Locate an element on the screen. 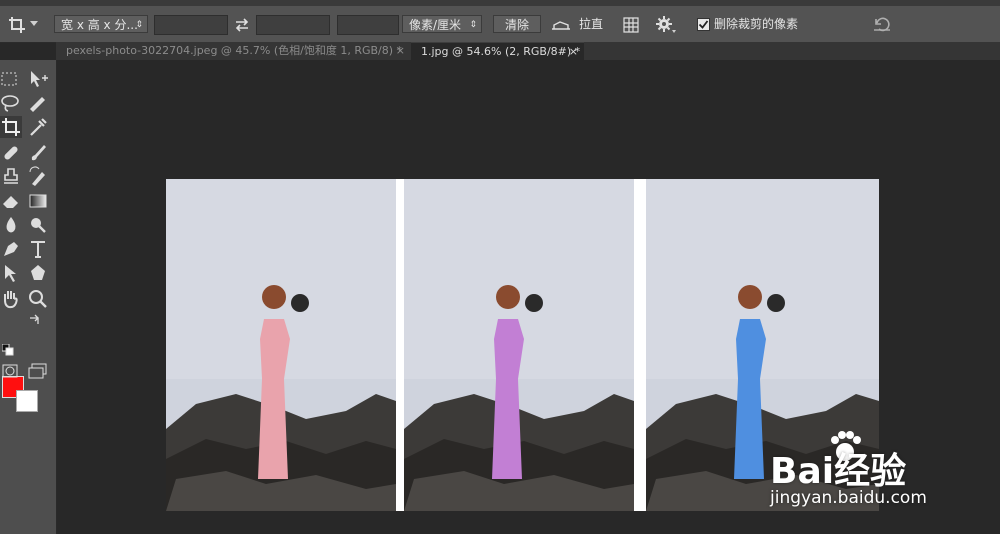  clear-label: 清除 is located at coordinates (516, 25).